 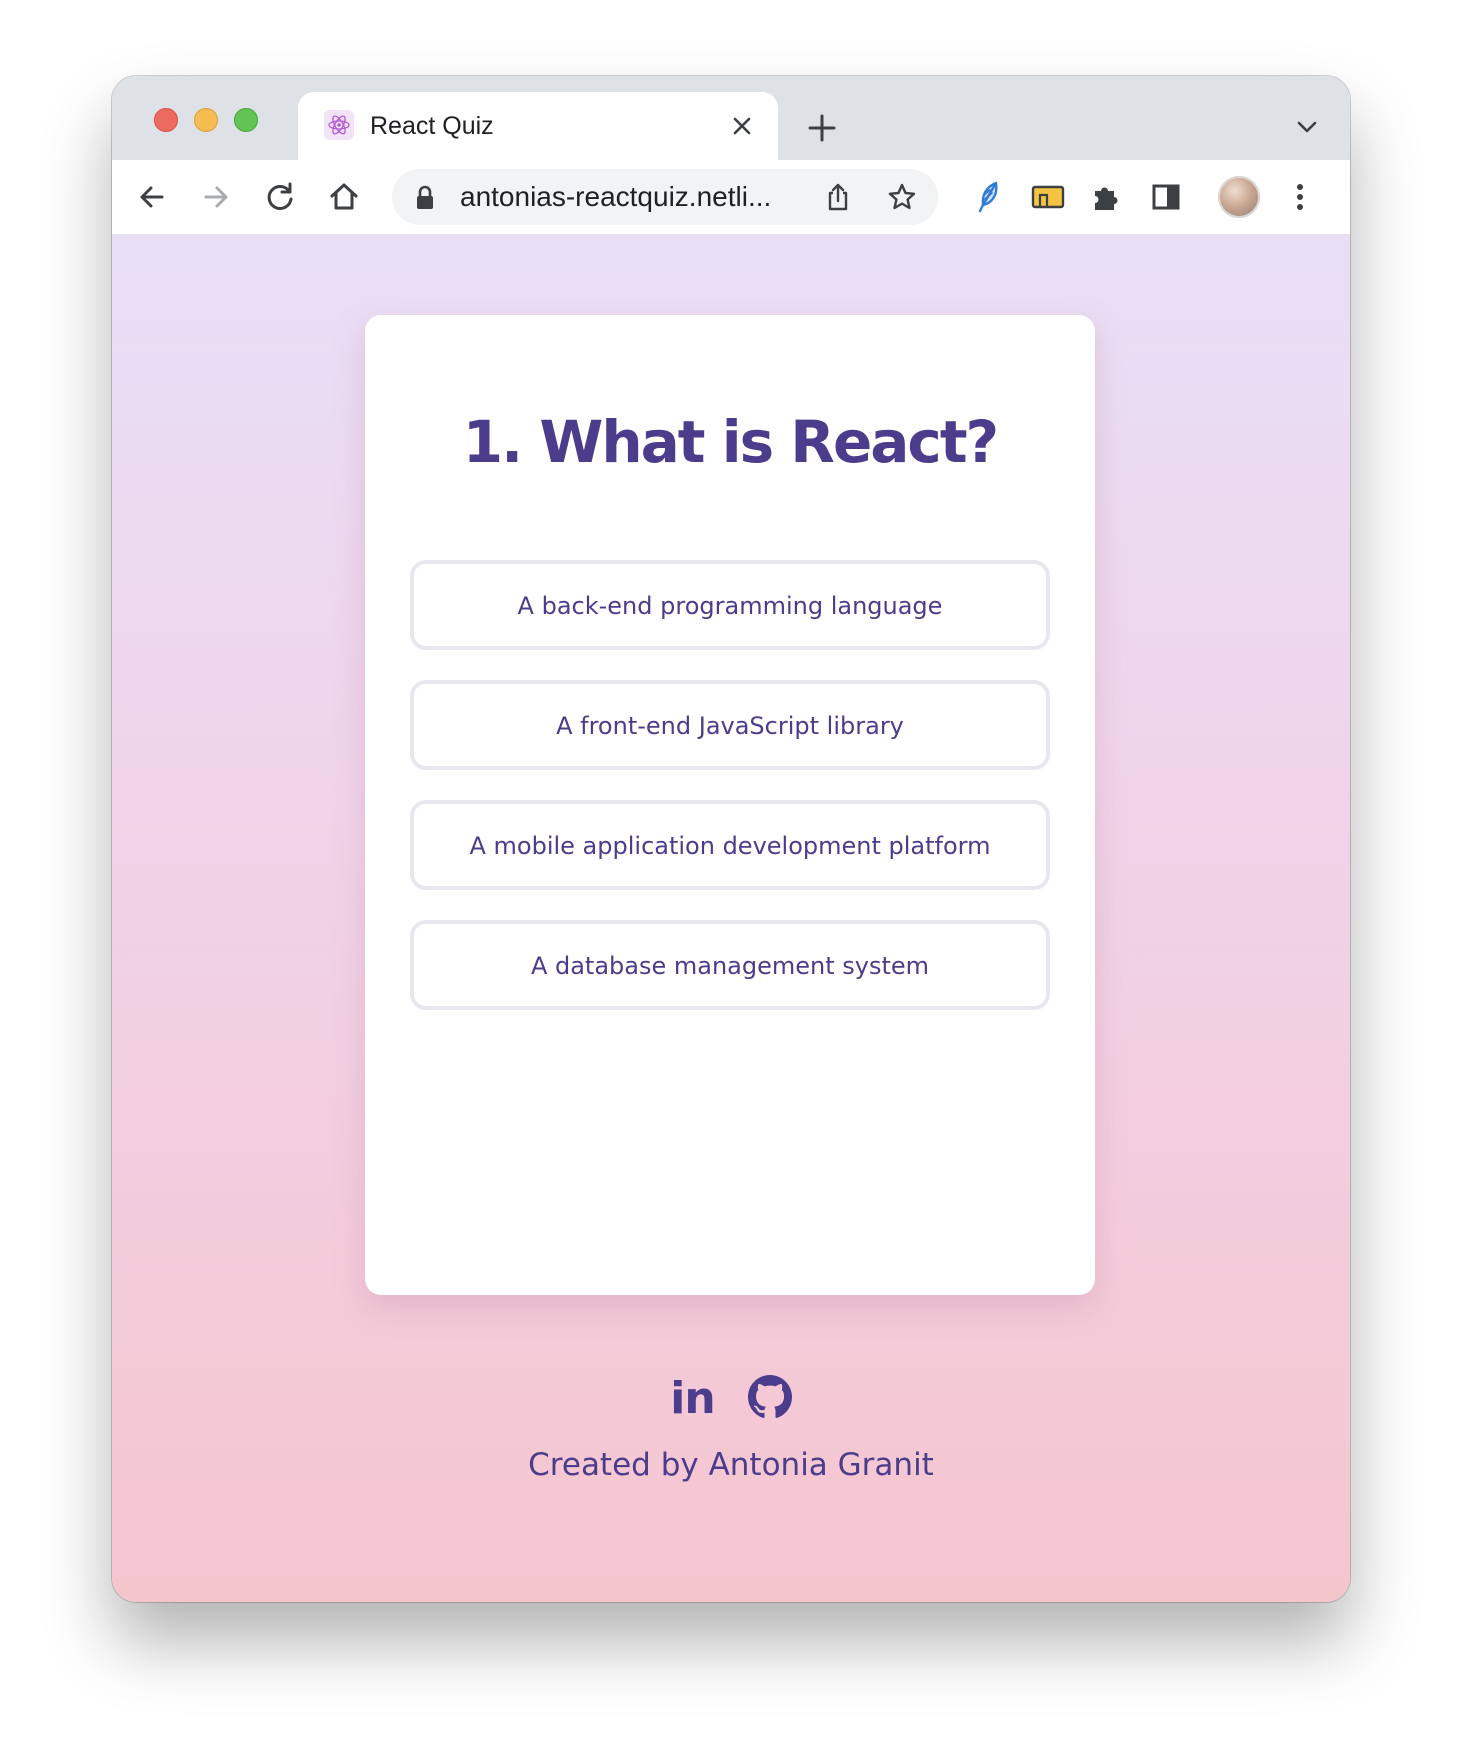 What do you see at coordinates (1239, 197) in the screenshot?
I see `profile-avatar` at bounding box center [1239, 197].